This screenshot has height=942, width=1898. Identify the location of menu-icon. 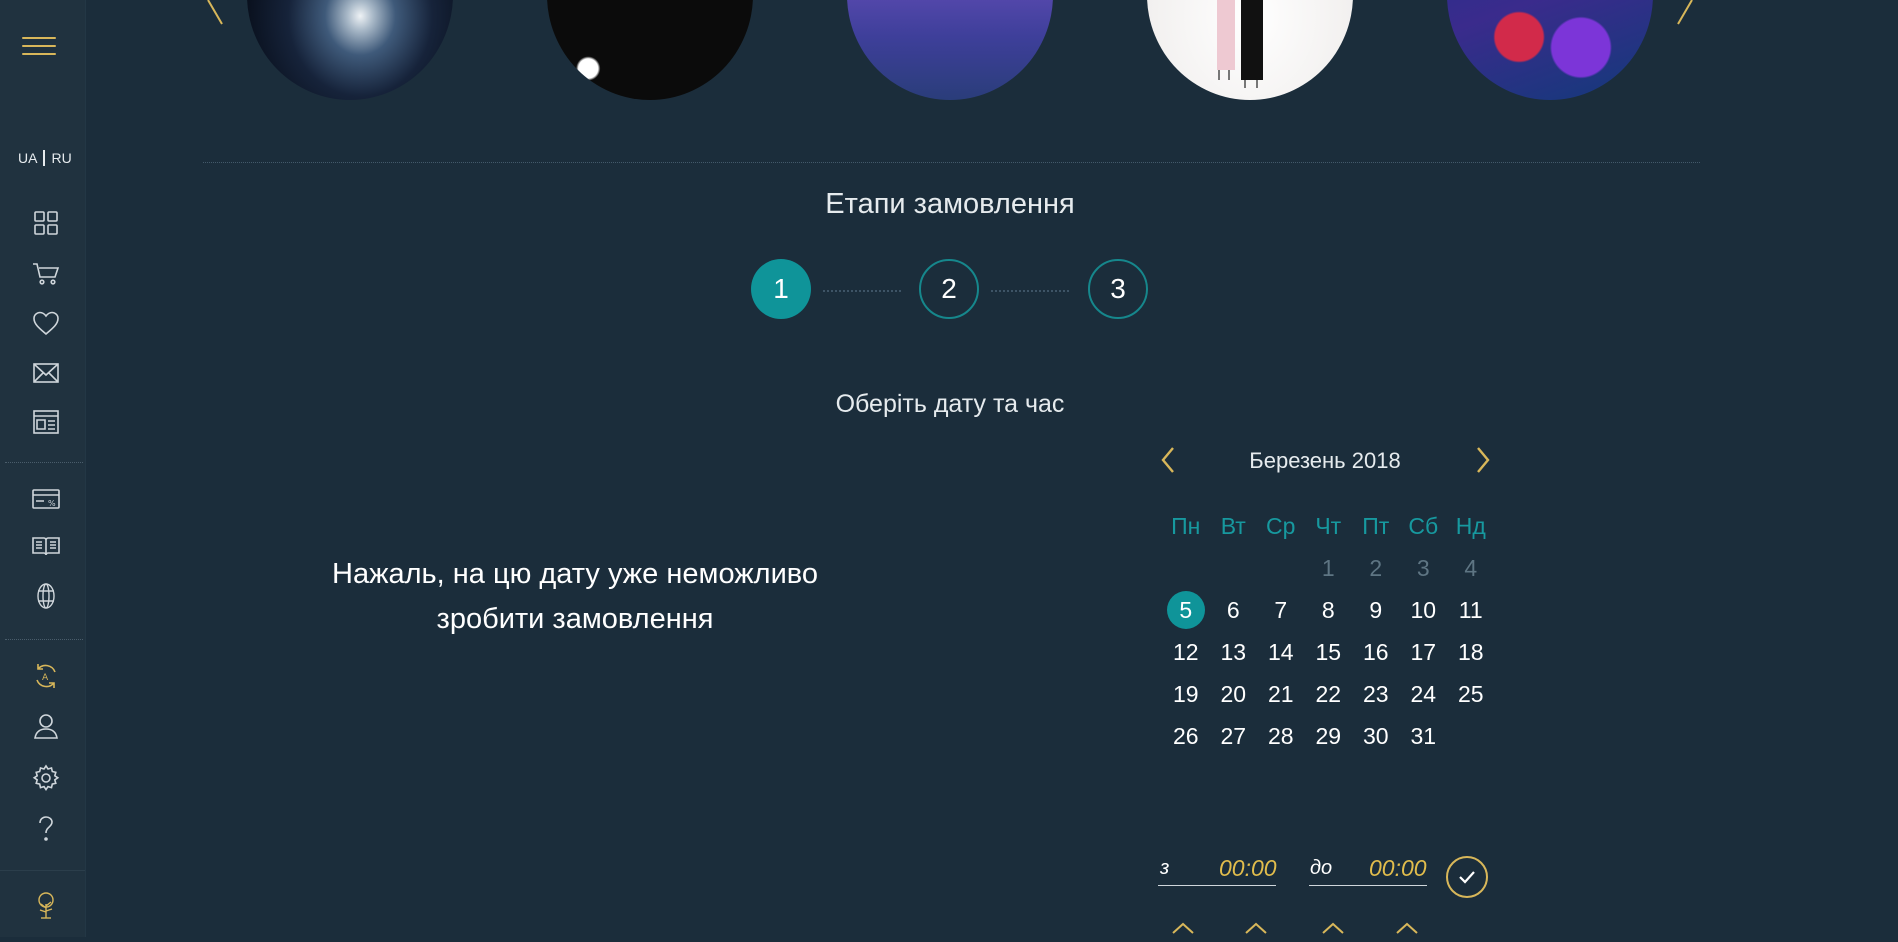
(39, 47).